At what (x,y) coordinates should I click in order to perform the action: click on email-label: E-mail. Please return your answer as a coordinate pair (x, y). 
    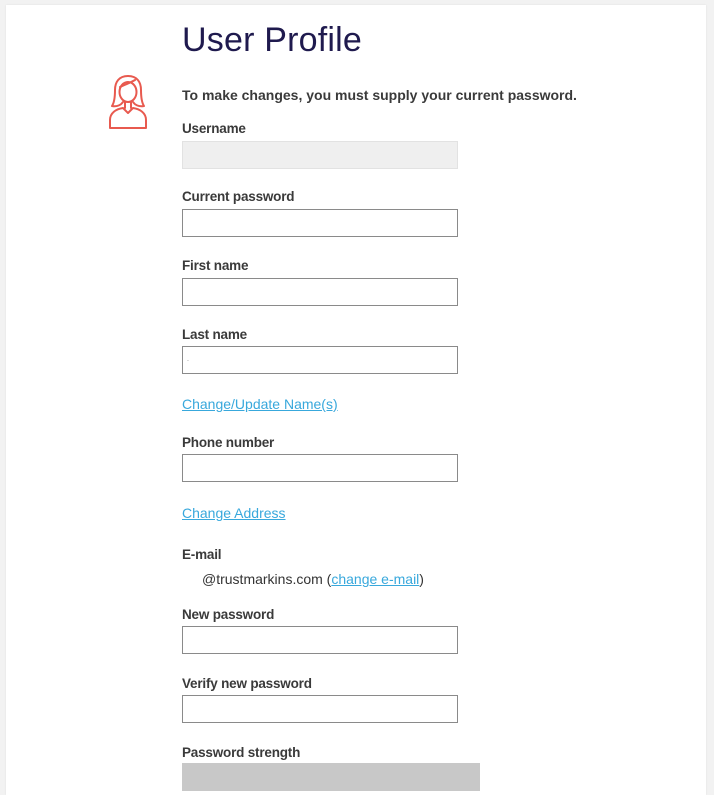
    Looking at the image, I should click on (202, 554).